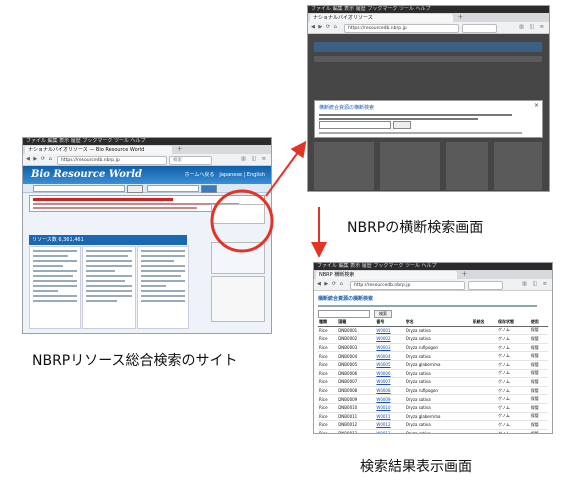  Describe the element at coordinates (190, 160) in the screenshot. I see `search-box: 検索` at that location.